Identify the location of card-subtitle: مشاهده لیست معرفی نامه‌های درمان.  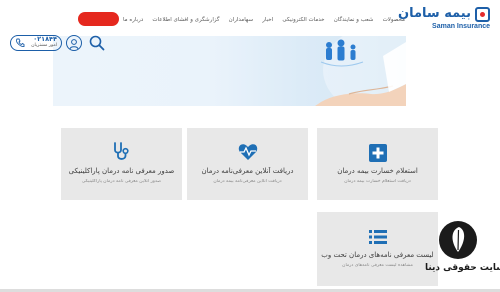
(377, 265).